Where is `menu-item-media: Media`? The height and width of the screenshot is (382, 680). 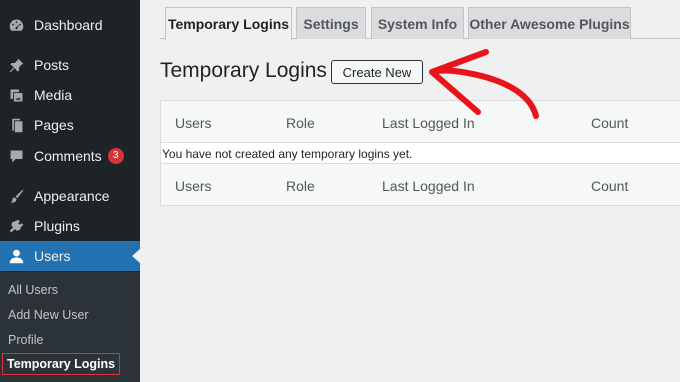 menu-item-media: Media is located at coordinates (70, 95).